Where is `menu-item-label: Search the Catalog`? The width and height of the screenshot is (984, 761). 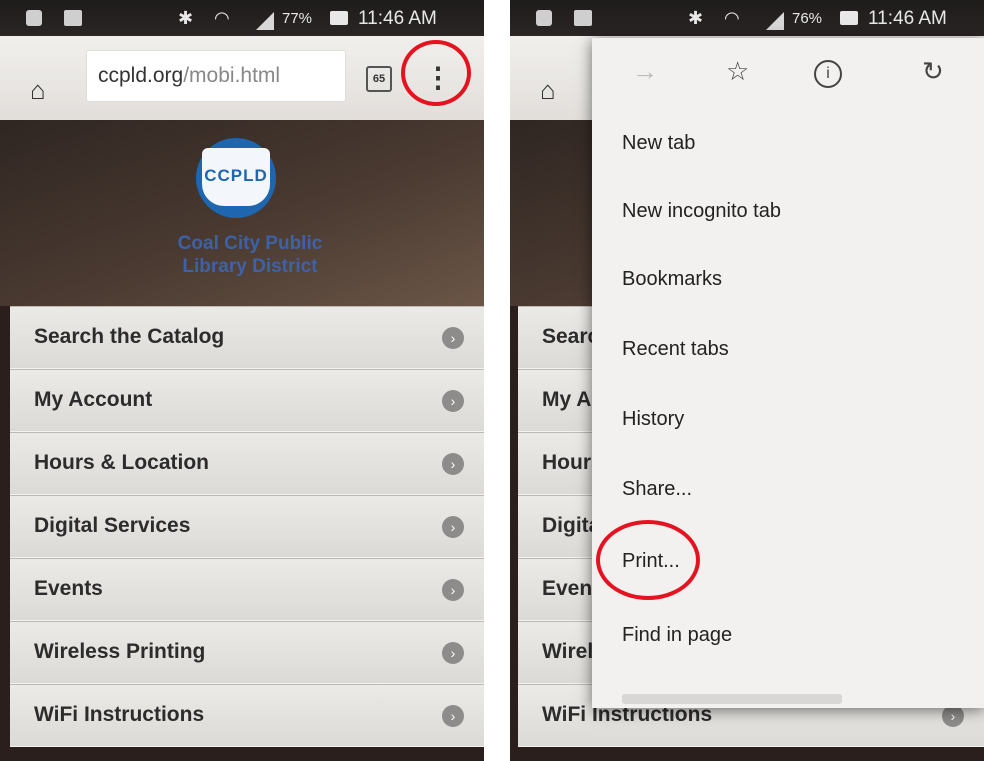 menu-item-label: Search the Catalog is located at coordinates (129, 336).